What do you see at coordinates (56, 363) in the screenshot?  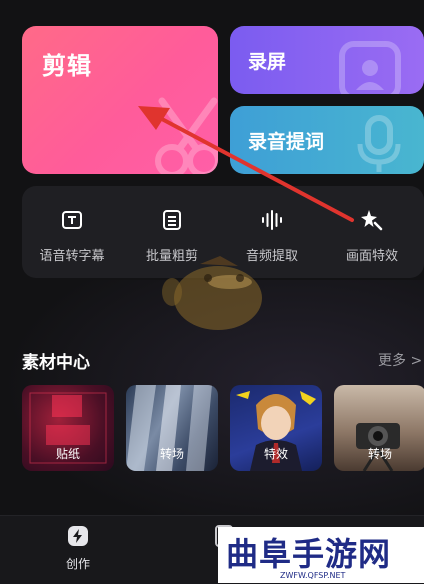 I see `material-center-title: 素材中心` at bounding box center [56, 363].